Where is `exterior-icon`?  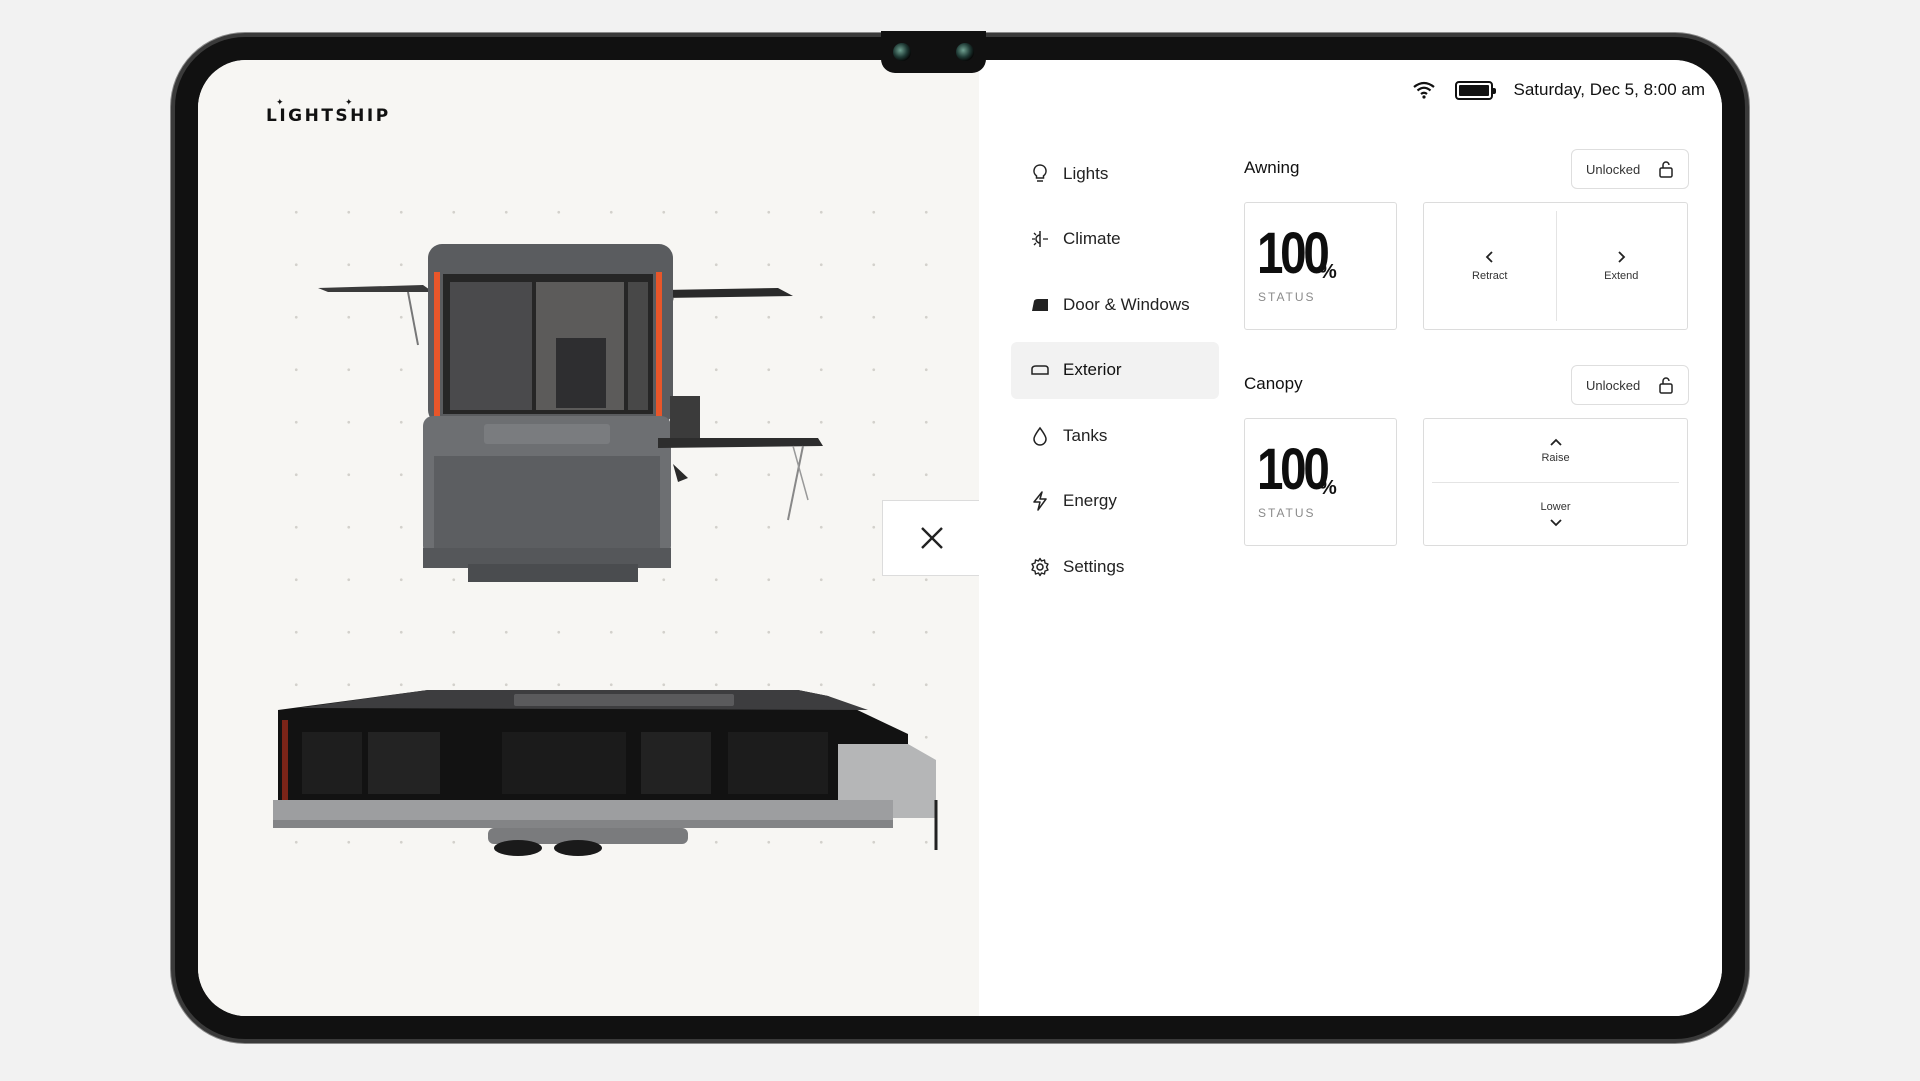
exterior-icon is located at coordinates (1040, 370).